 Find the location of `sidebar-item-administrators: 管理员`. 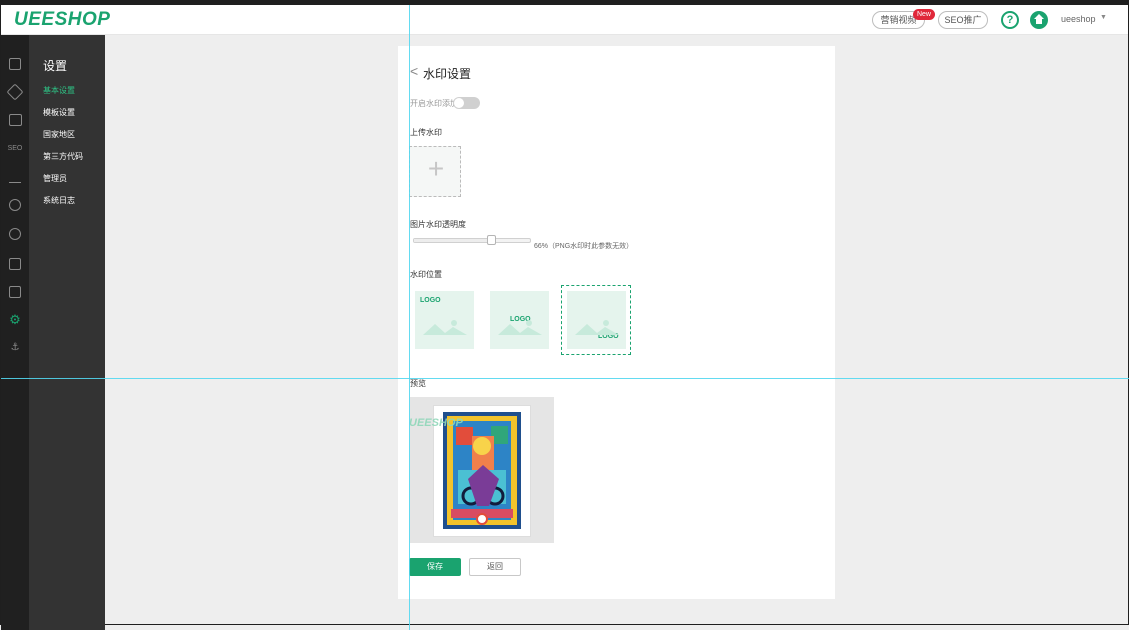

sidebar-item-administrators: 管理员 is located at coordinates (55, 178).